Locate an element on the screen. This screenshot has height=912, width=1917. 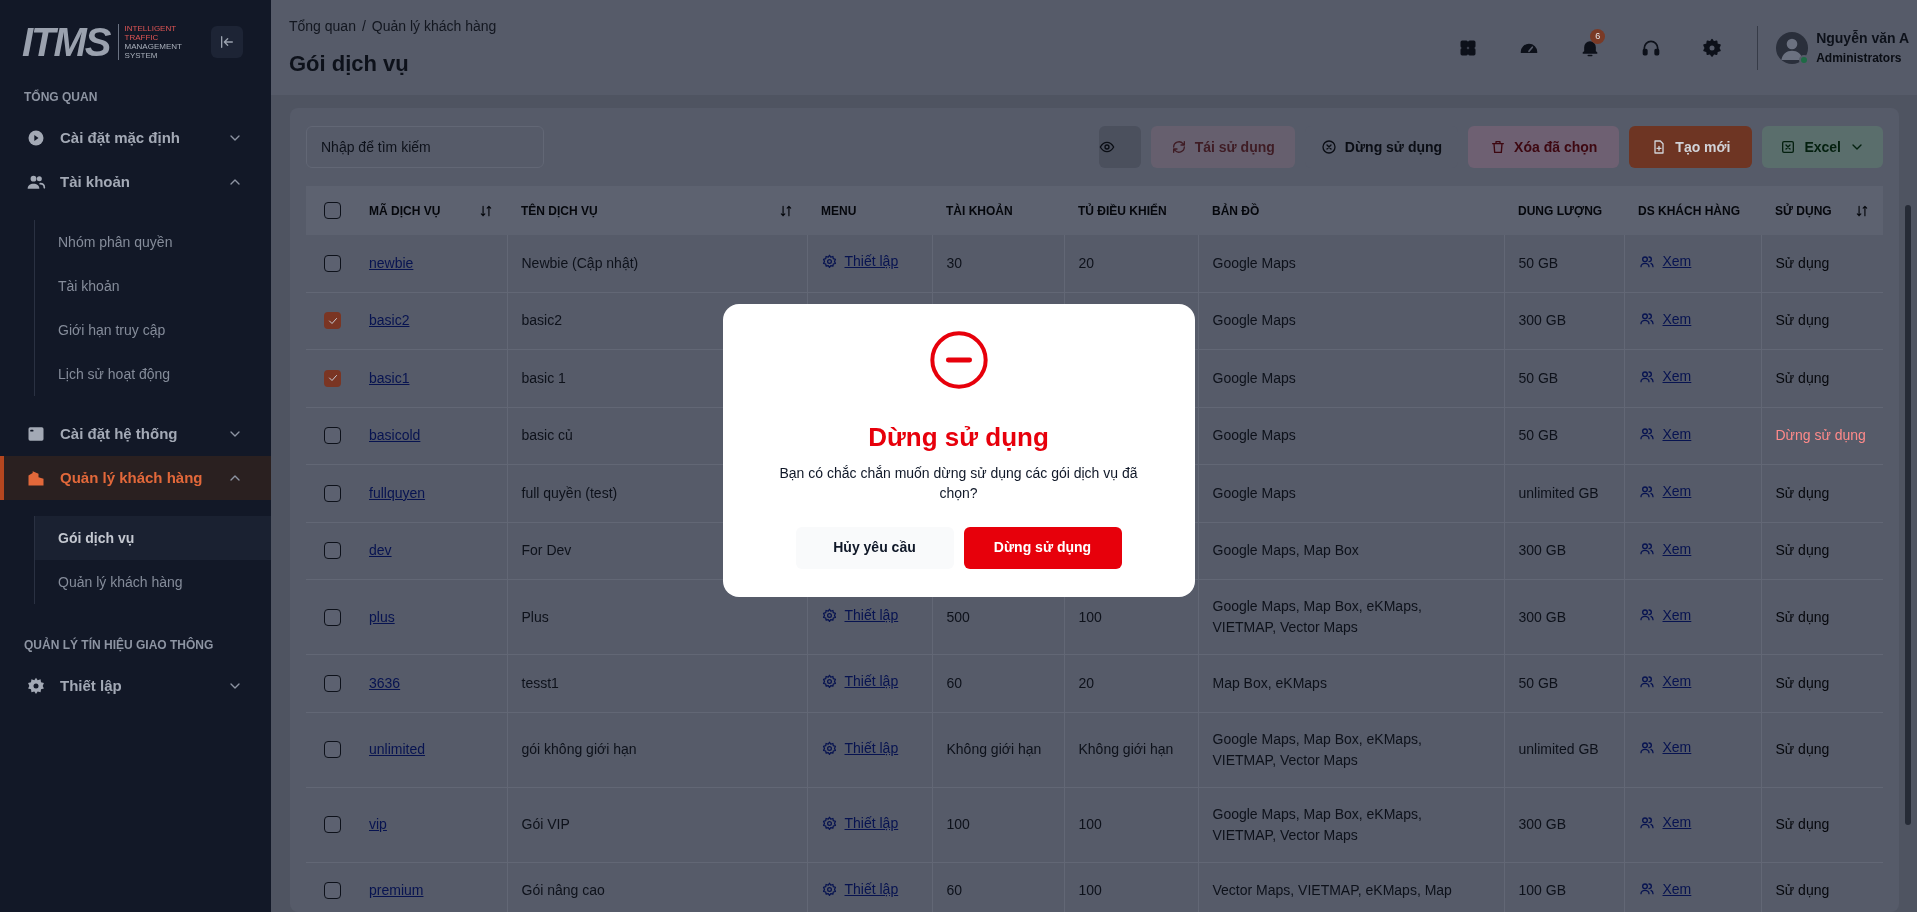
table-cell: For Dev is located at coordinates (546, 550).